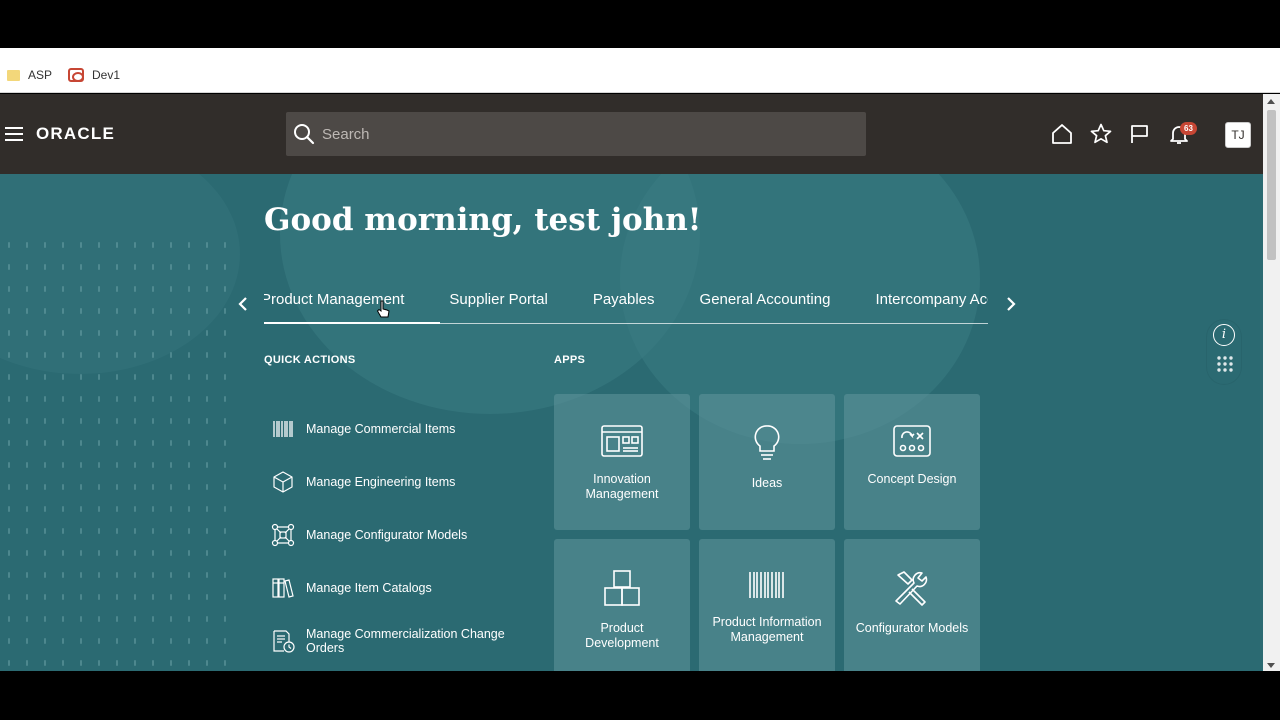  I want to click on books-icon, so click(283, 587).